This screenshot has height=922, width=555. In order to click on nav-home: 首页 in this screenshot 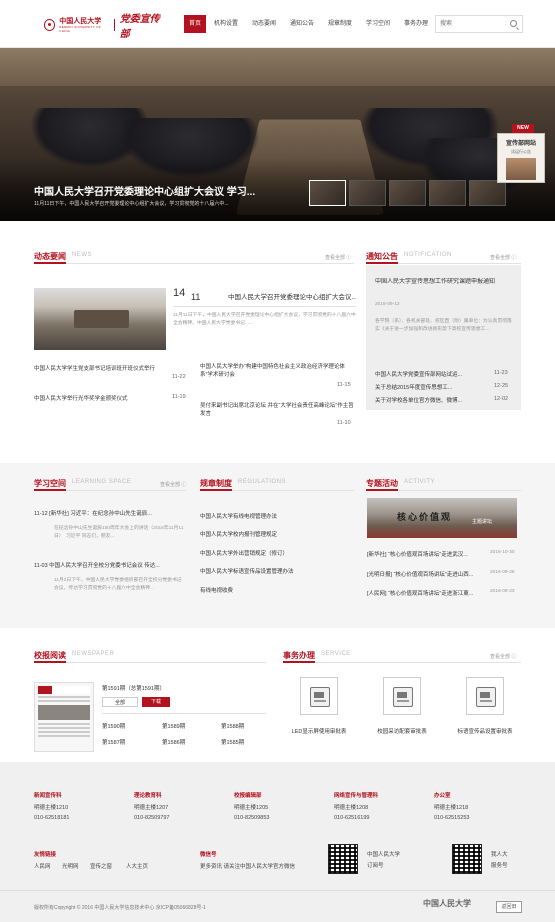, I will do `click(195, 24)`.